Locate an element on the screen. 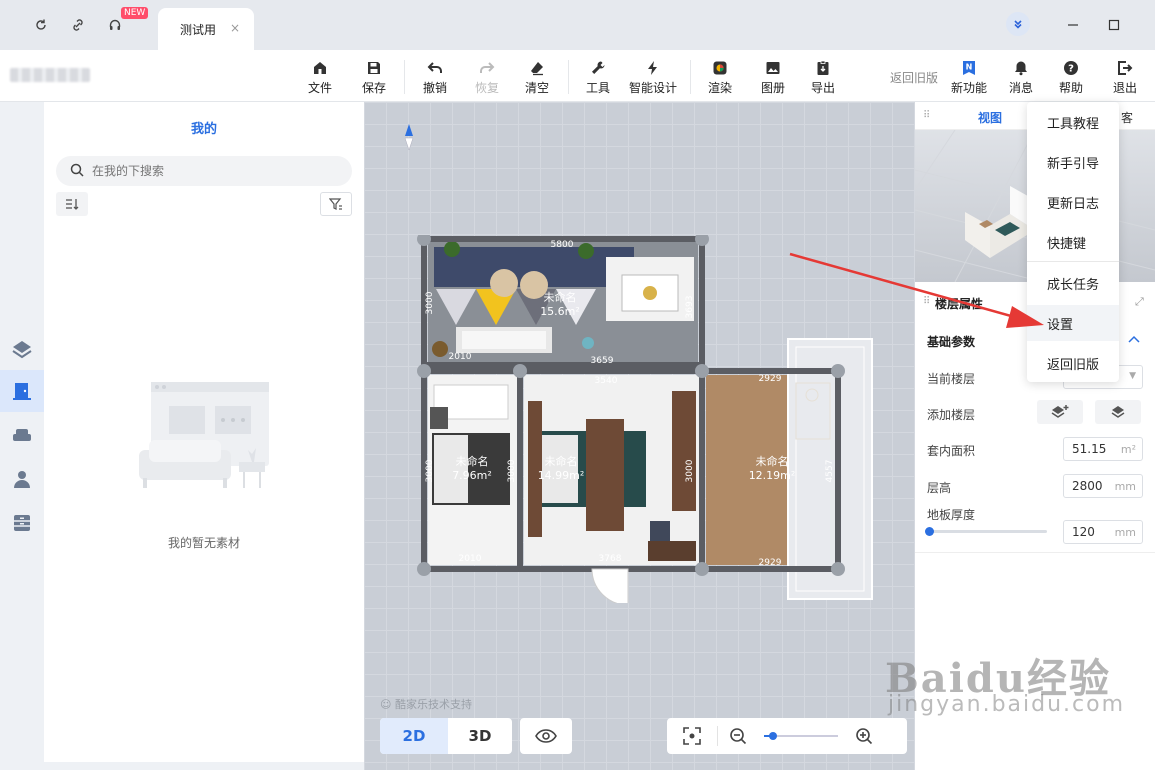 The width and height of the screenshot is (1155, 770). messages-button: 消息 is located at coordinates (1021, 77).